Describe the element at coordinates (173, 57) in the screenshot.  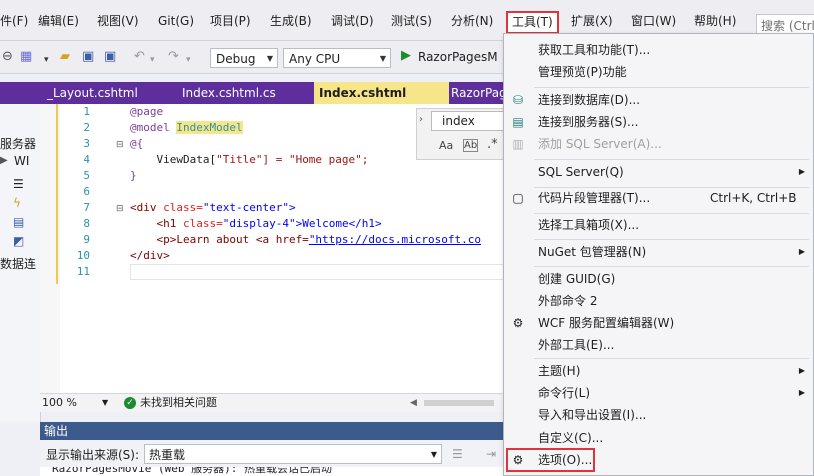
I see `redo-icon: ↷` at that location.